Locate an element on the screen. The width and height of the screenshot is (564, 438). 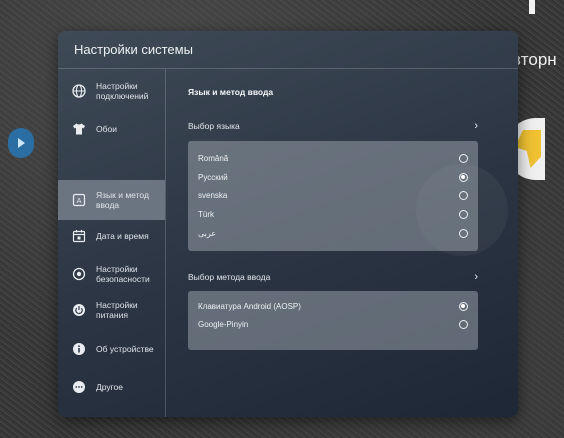
language-option-label: عربى is located at coordinates (207, 233).